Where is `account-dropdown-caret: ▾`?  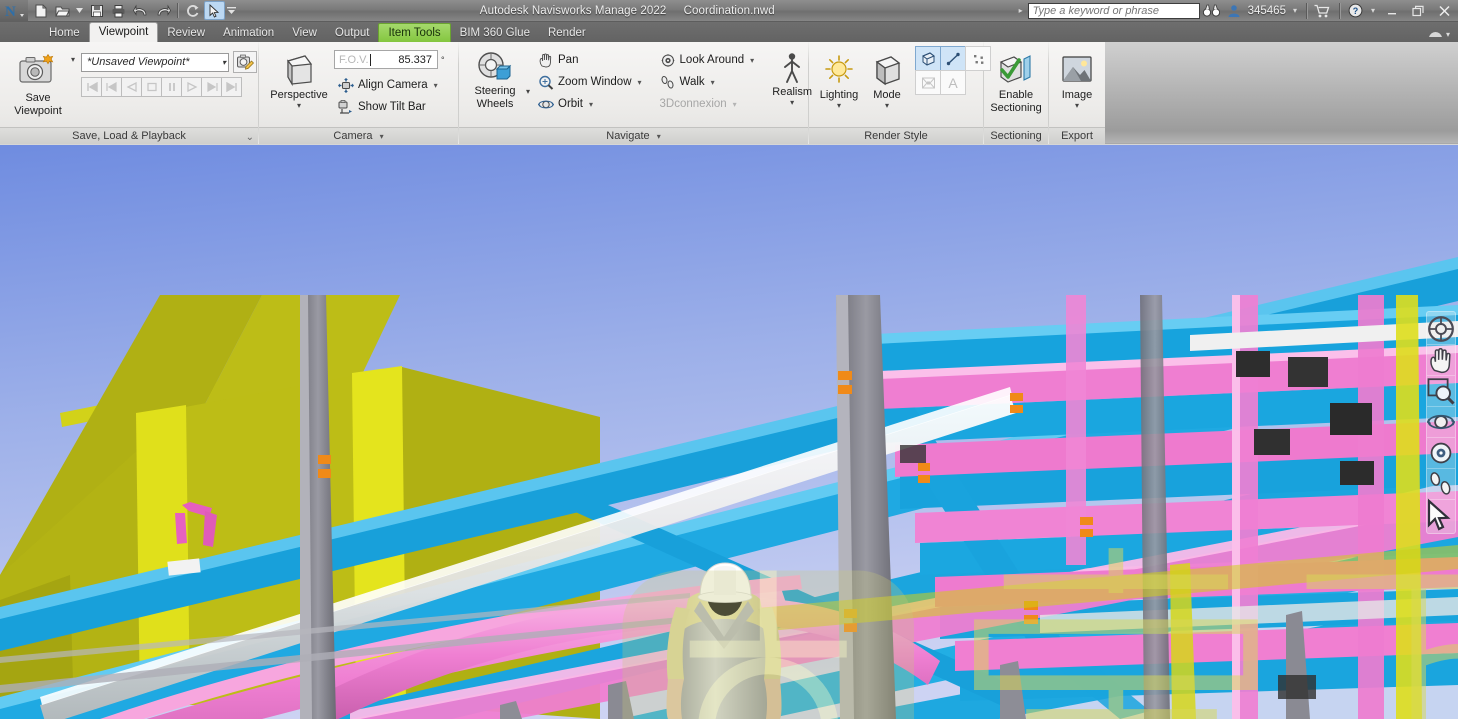
account-dropdown-caret: ▾ is located at coordinates (1295, 10).